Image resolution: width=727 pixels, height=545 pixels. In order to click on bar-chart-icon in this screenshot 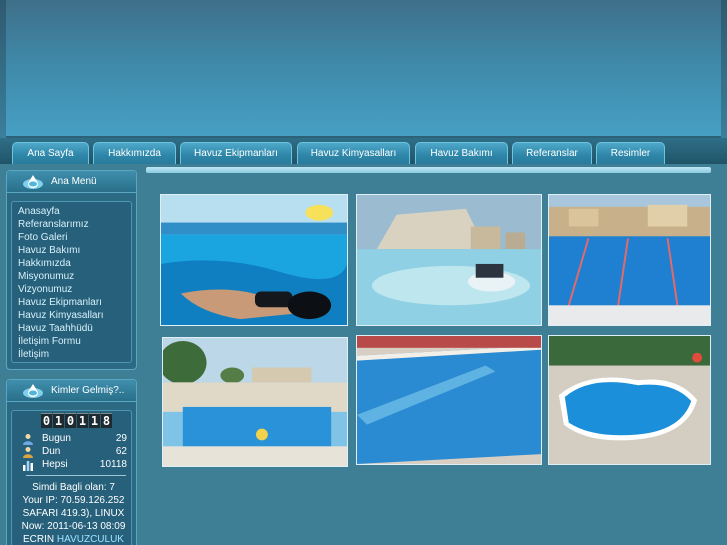, I will do `click(28, 466)`.